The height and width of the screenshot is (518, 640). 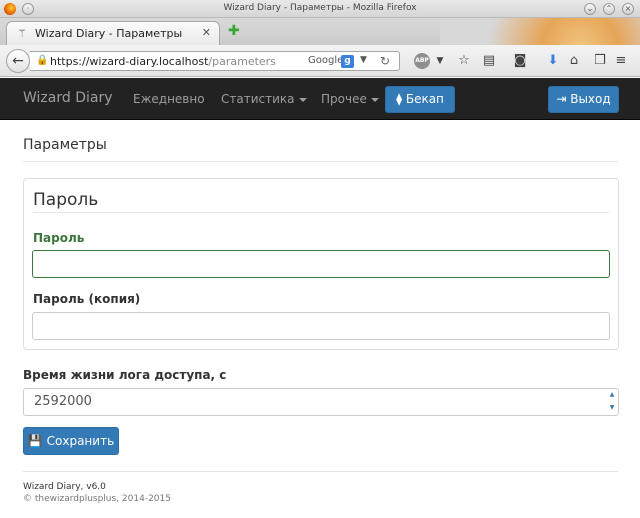 What do you see at coordinates (169, 99) in the screenshot?
I see `nav-daily: Ежедневно` at bounding box center [169, 99].